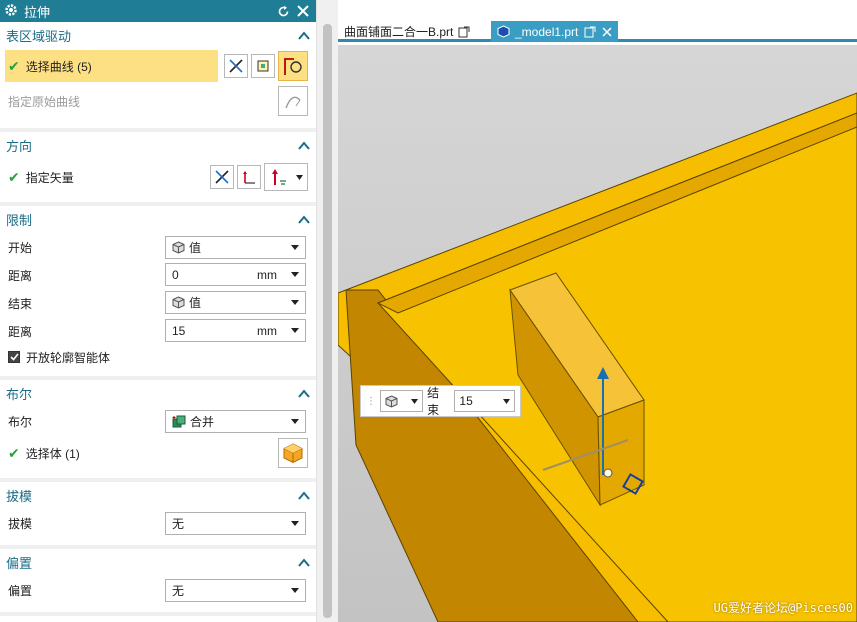  I want to click on end-dropdown: 值, so click(235, 302).